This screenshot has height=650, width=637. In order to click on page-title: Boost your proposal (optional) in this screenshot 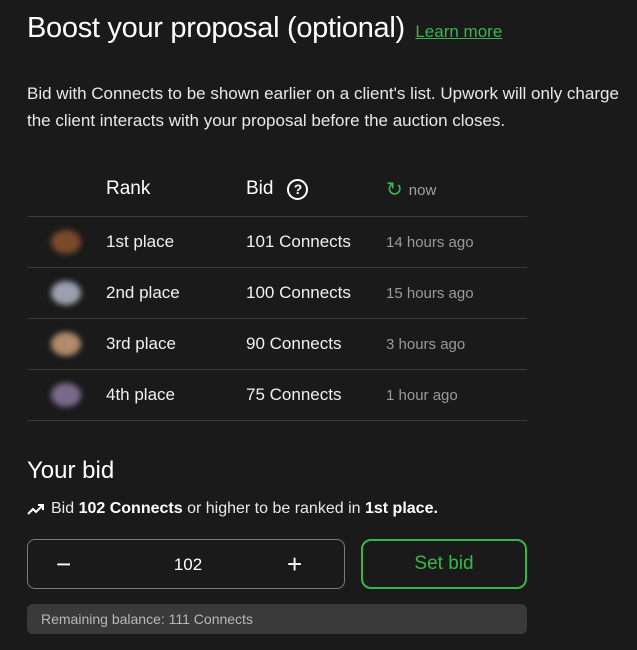, I will do `click(216, 28)`.